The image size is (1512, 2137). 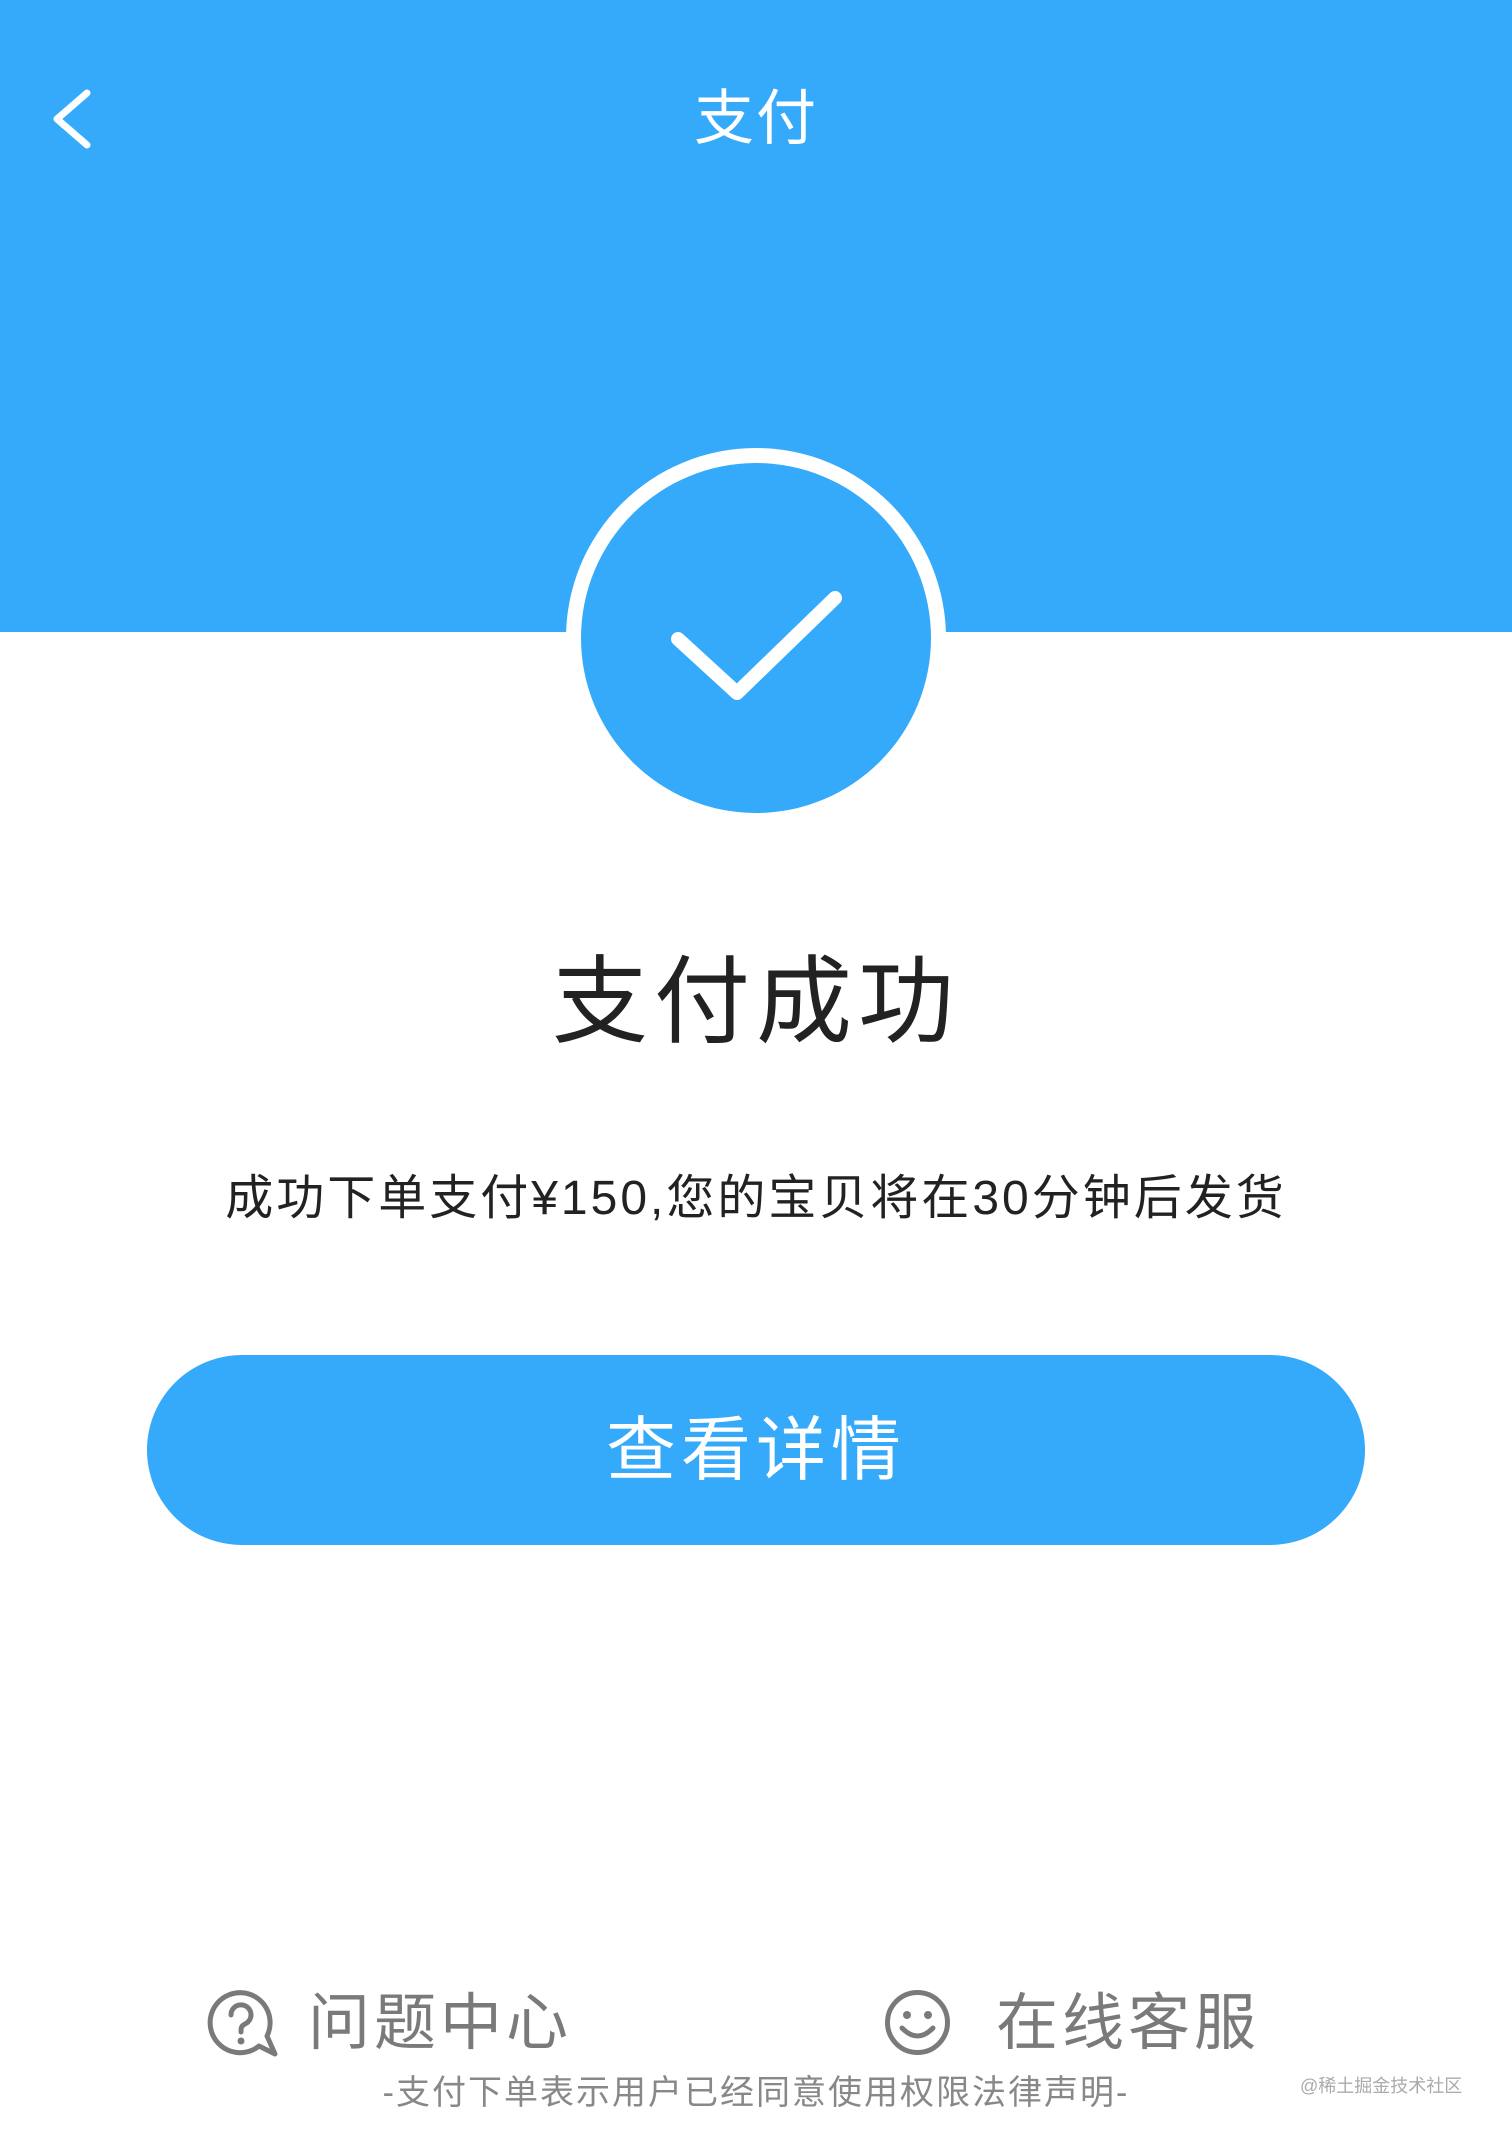 What do you see at coordinates (1381, 2086) in the screenshot?
I see `watermark: @稀土掘金技术社区` at bounding box center [1381, 2086].